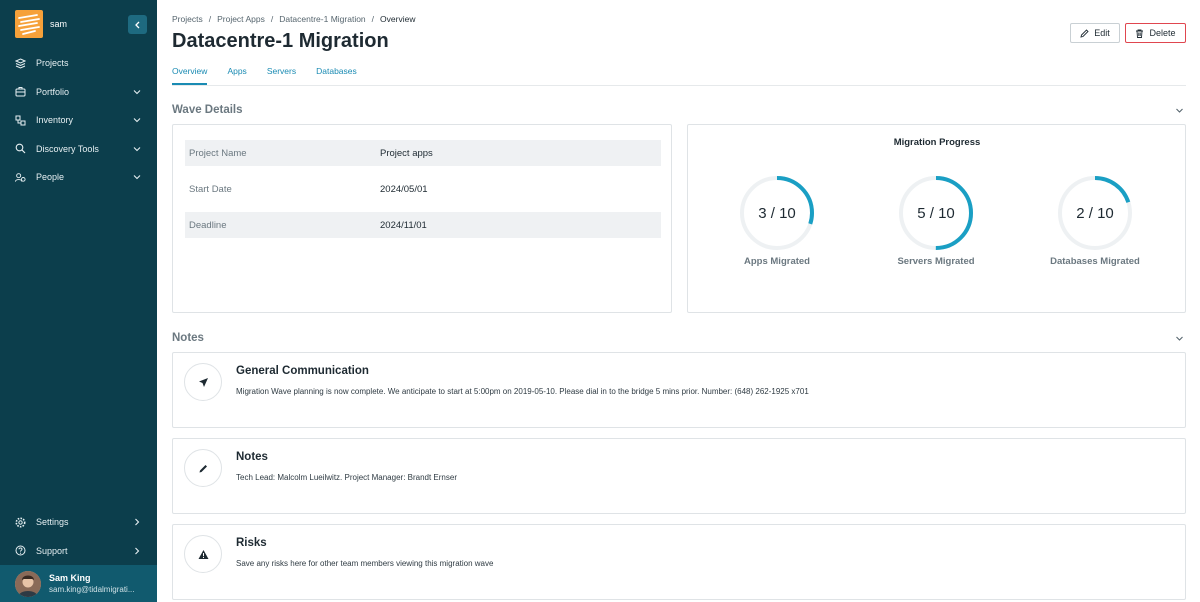 This screenshot has height=602, width=1200. I want to click on tab-databases: Databases, so click(336, 75).